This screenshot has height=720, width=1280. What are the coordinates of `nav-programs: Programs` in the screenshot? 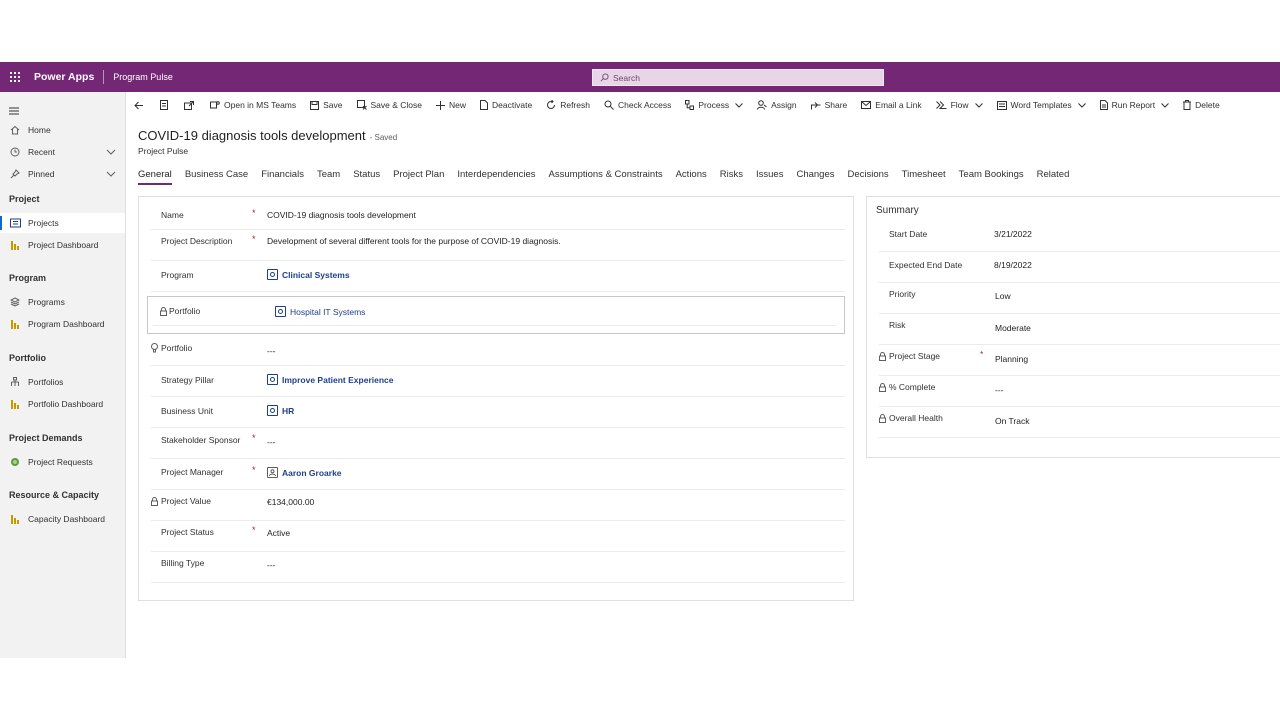 It's located at (62, 302).